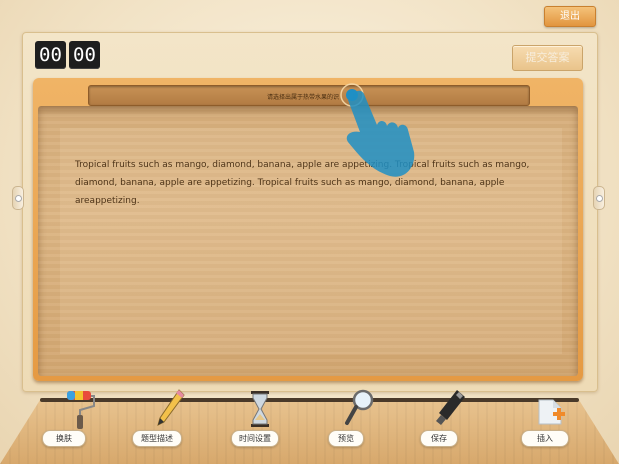  What do you see at coordinates (157, 438) in the screenshot?
I see `toolbar-label-question-type: 题型描述` at bounding box center [157, 438].